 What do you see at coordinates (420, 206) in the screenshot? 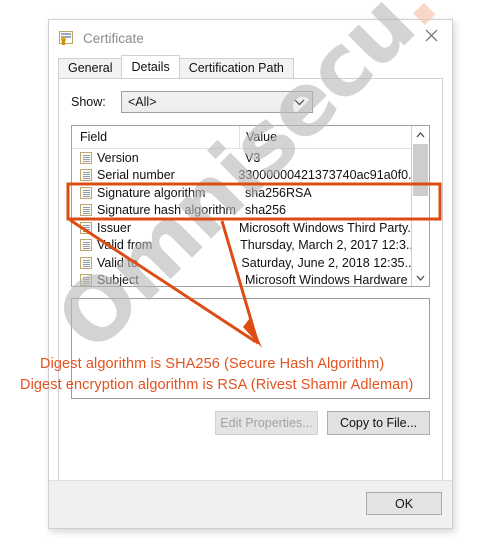
I see `field-list-scrollbar` at bounding box center [420, 206].